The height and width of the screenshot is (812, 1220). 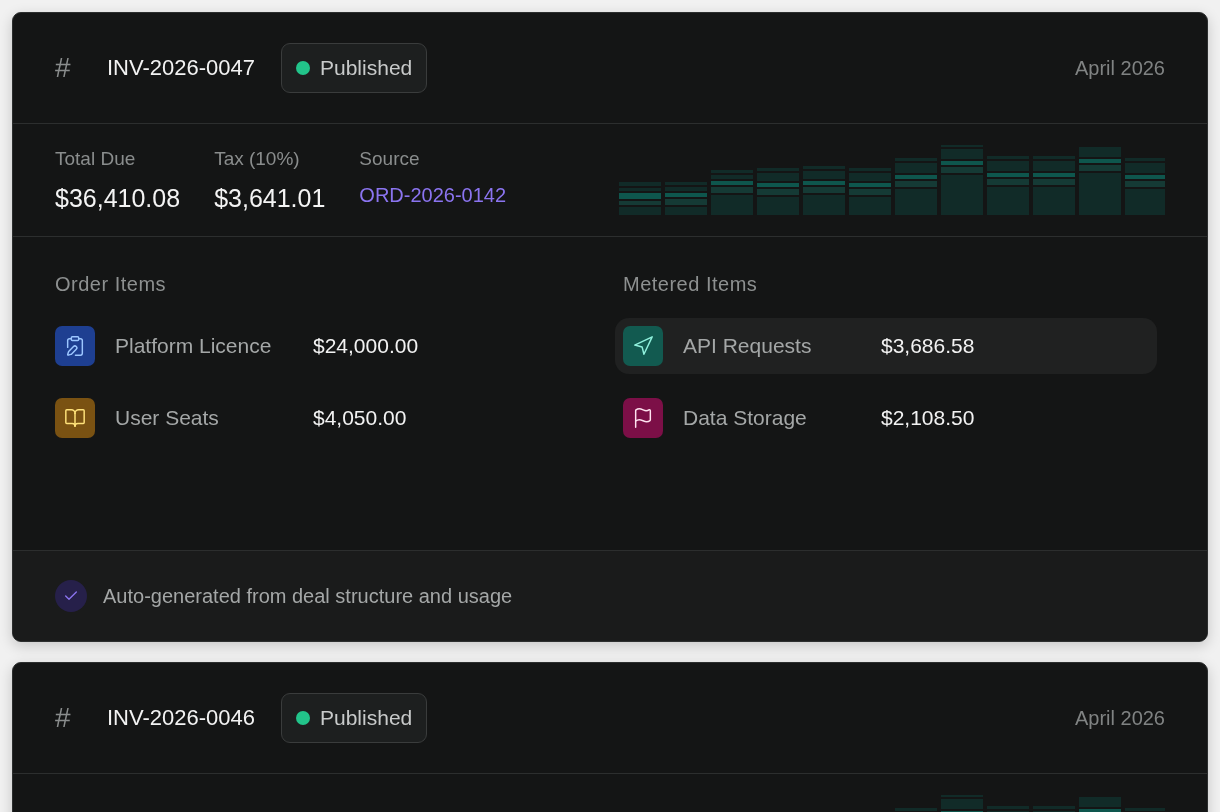 I want to click on item-name: User Seats, so click(x=167, y=418).